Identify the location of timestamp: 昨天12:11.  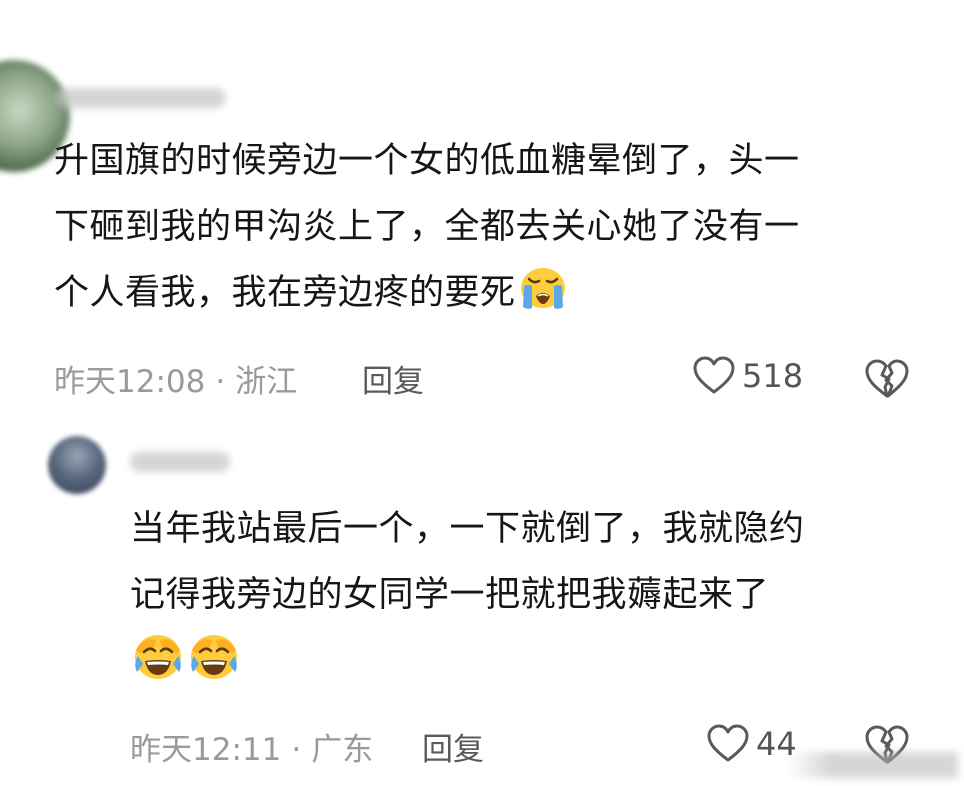
(206, 750).